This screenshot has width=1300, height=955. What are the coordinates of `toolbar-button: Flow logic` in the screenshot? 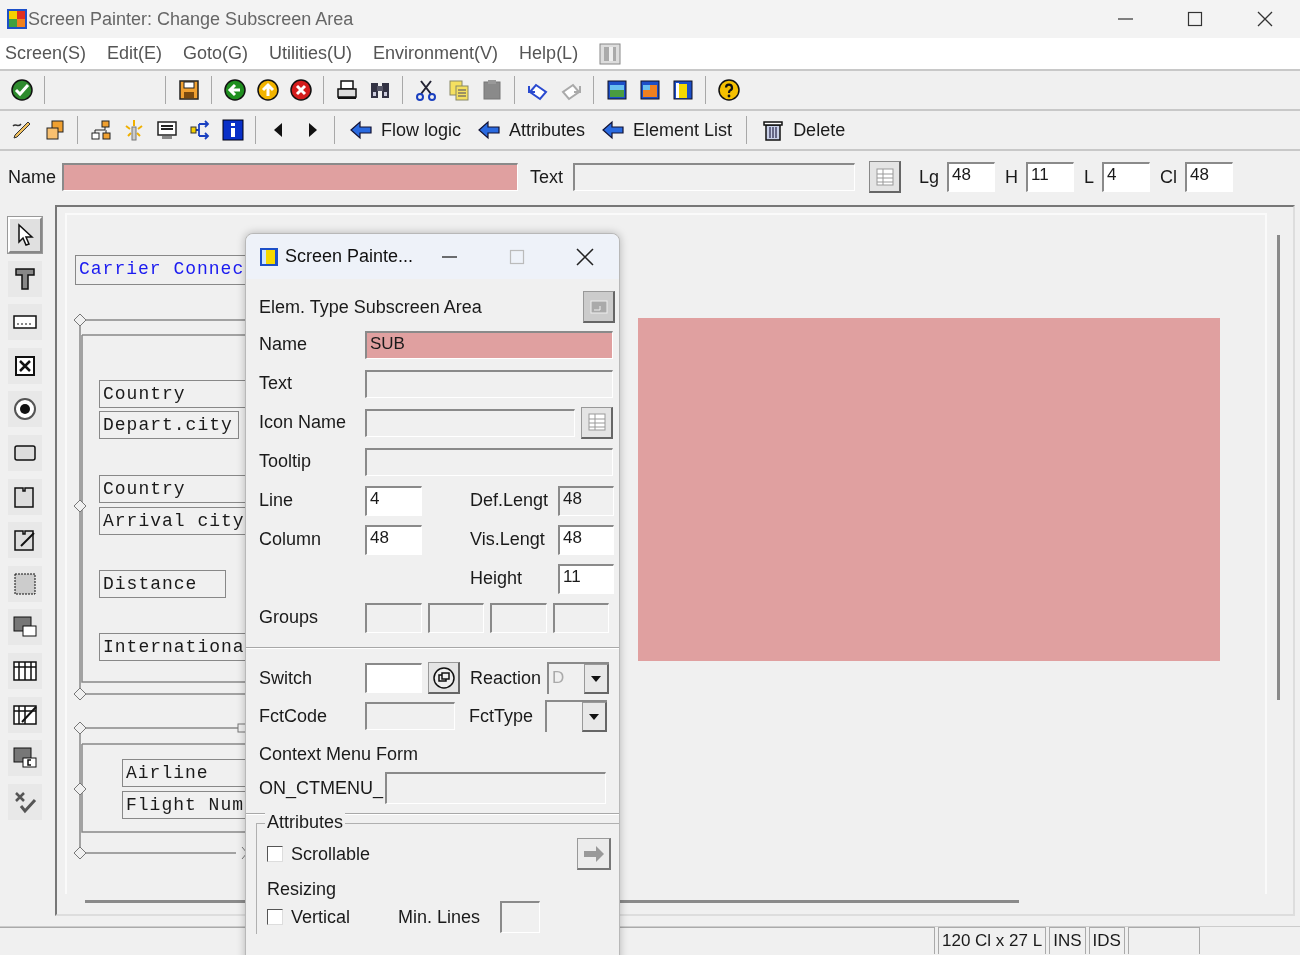 It's located at (405, 130).